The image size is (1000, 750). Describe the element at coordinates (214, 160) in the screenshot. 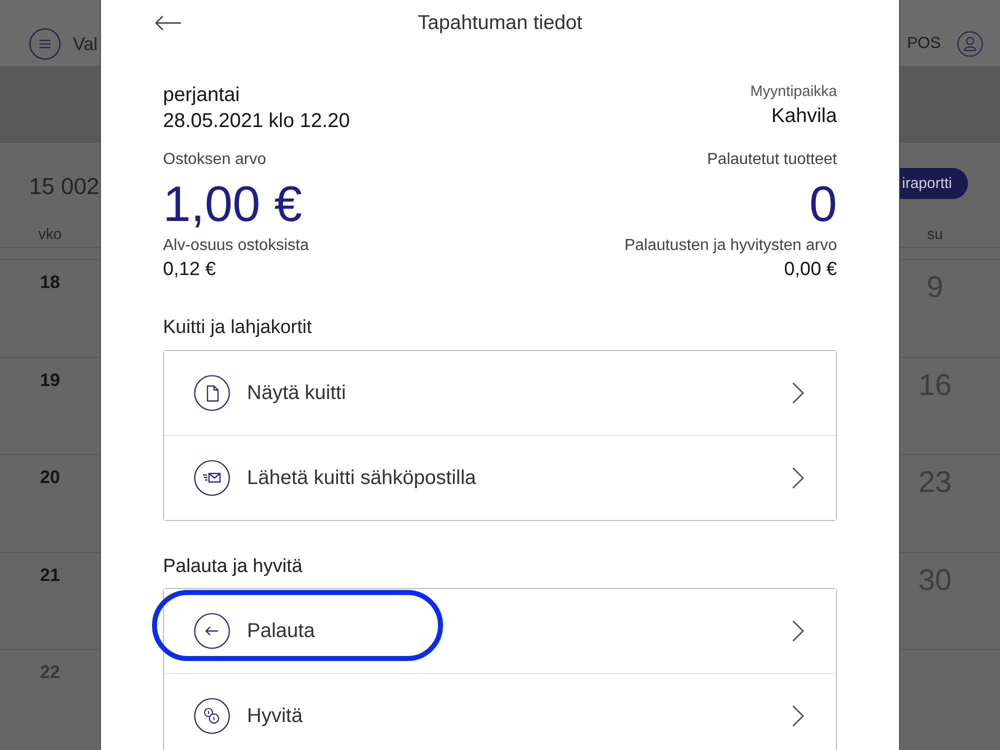

I see `purchase-value-label: Ostoksen arvo` at that location.